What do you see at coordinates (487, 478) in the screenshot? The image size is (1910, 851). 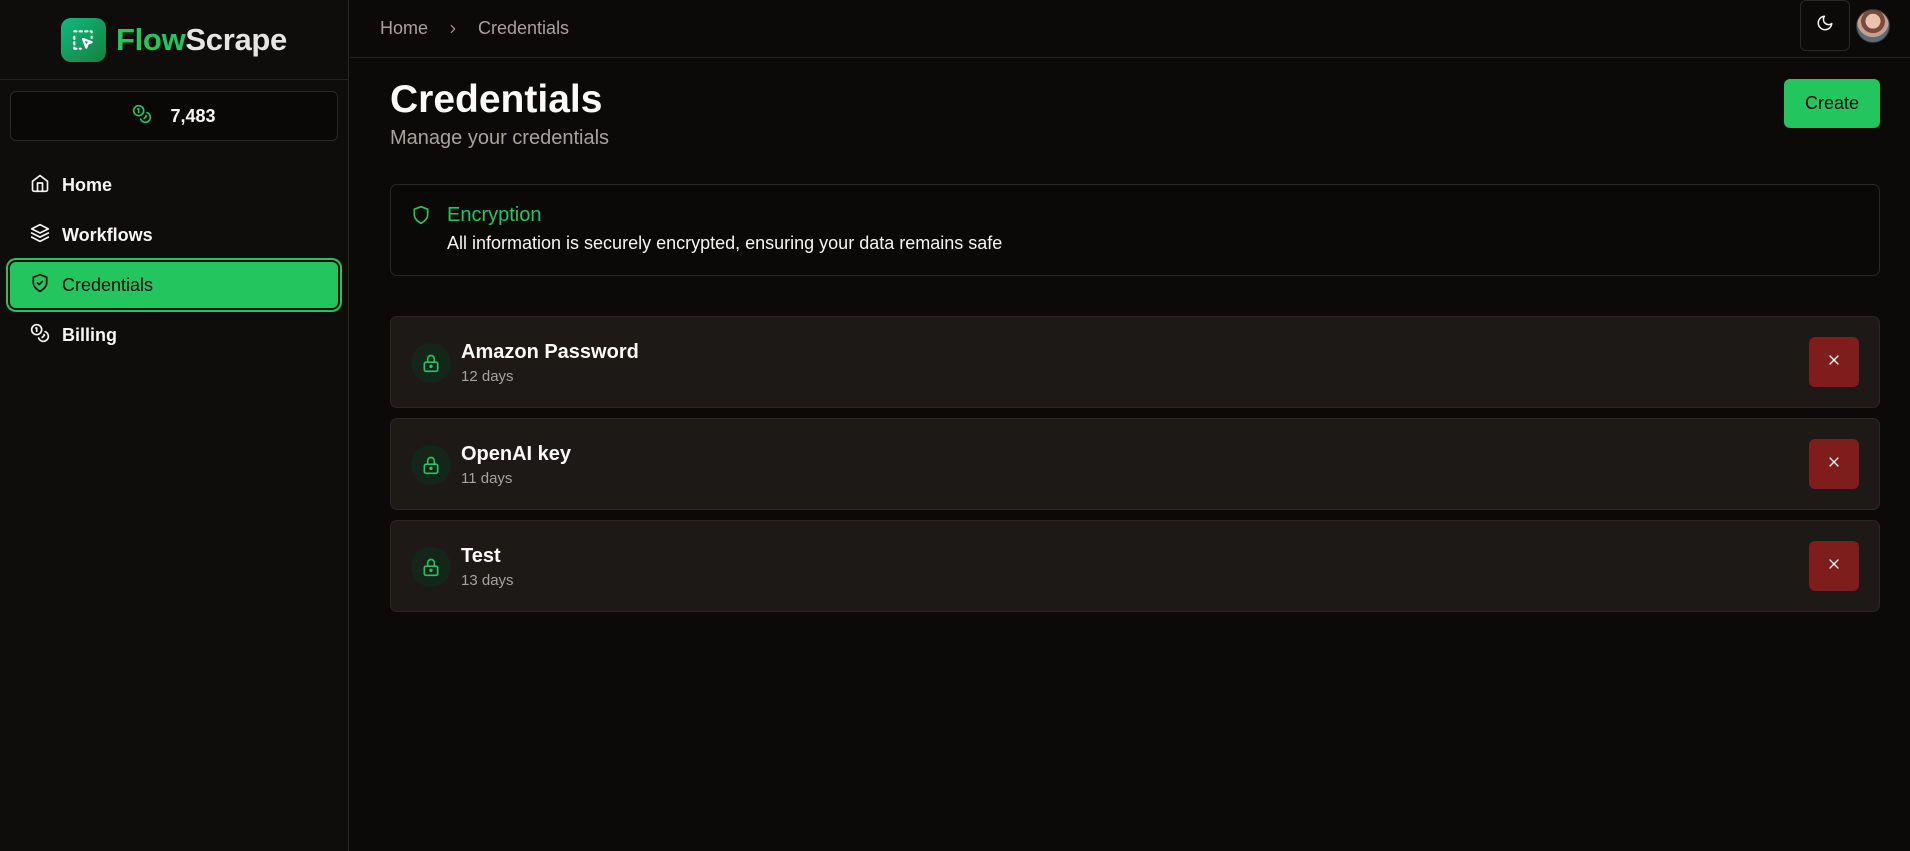 I see `credential-age: 11 days` at bounding box center [487, 478].